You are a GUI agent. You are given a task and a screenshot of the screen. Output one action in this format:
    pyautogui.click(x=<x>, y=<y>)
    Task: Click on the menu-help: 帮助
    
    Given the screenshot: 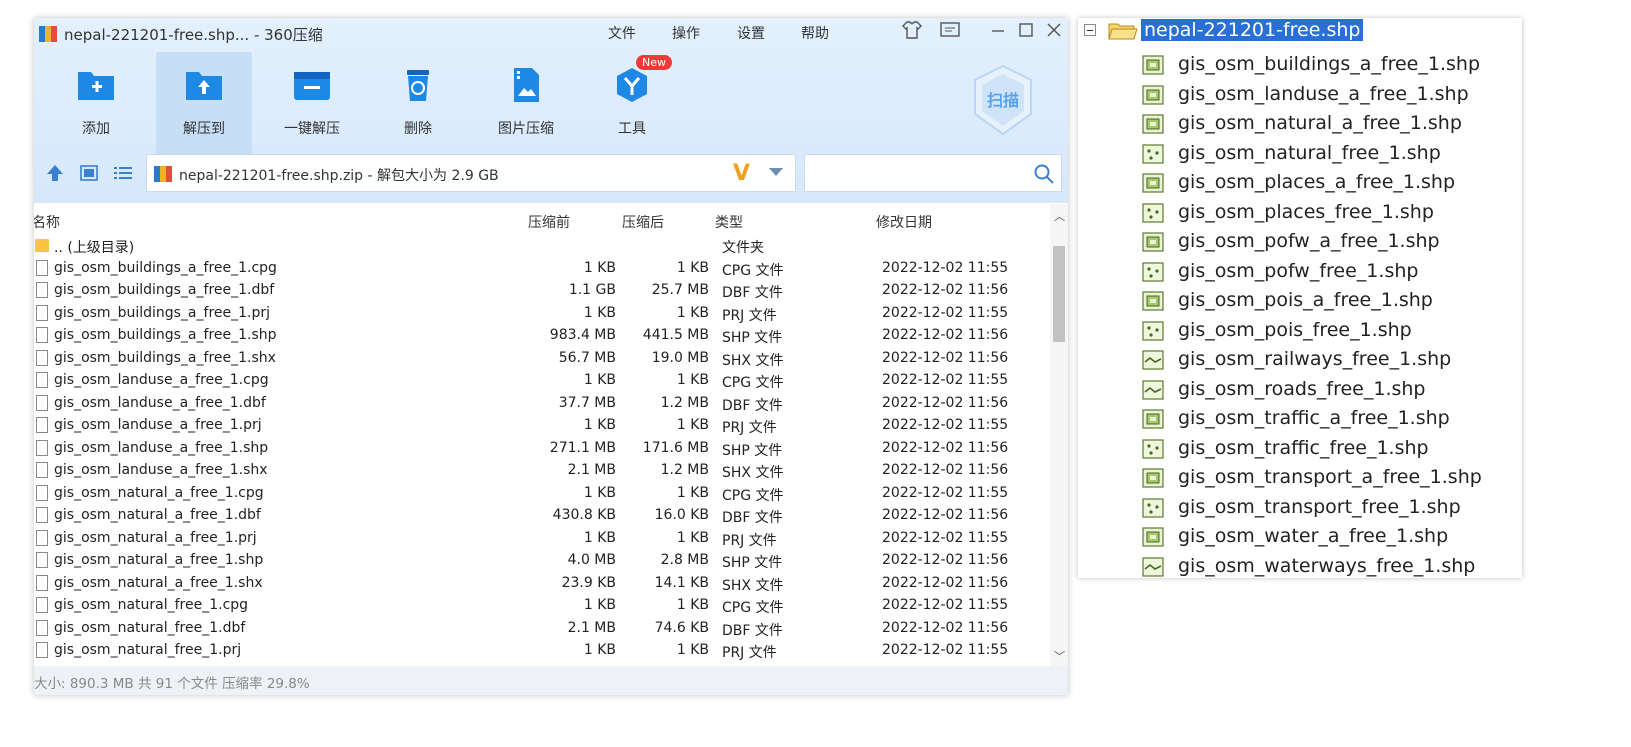 What is the action you would take?
    pyautogui.click(x=815, y=33)
    